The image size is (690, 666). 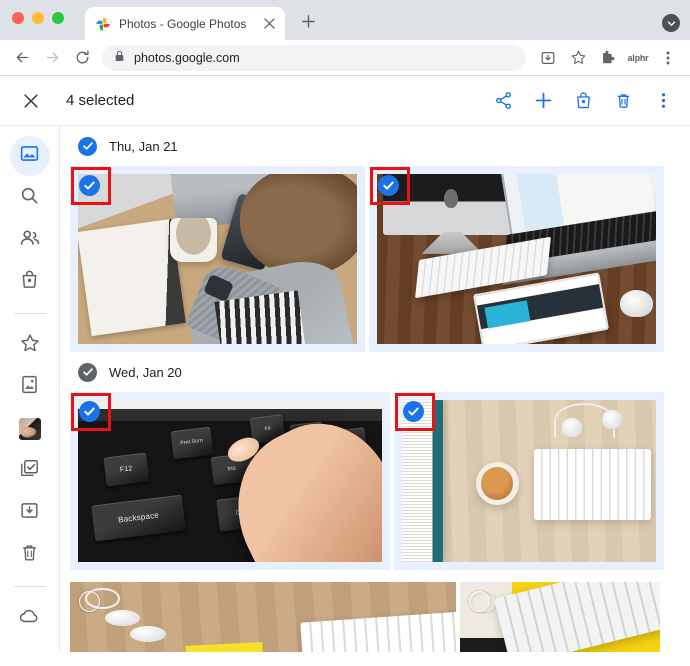 What do you see at coordinates (139, 518) in the screenshot?
I see `keycap-backspace: Backspace` at bounding box center [139, 518].